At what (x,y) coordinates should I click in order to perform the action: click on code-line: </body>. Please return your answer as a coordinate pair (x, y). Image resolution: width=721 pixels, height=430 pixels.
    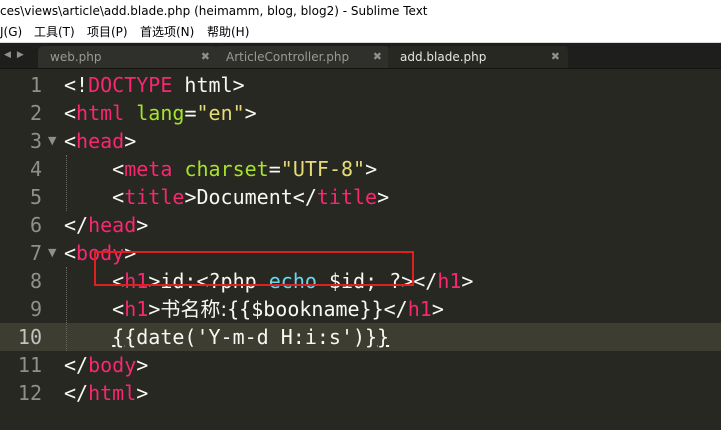
    Looking at the image, I should click on (106, 365).